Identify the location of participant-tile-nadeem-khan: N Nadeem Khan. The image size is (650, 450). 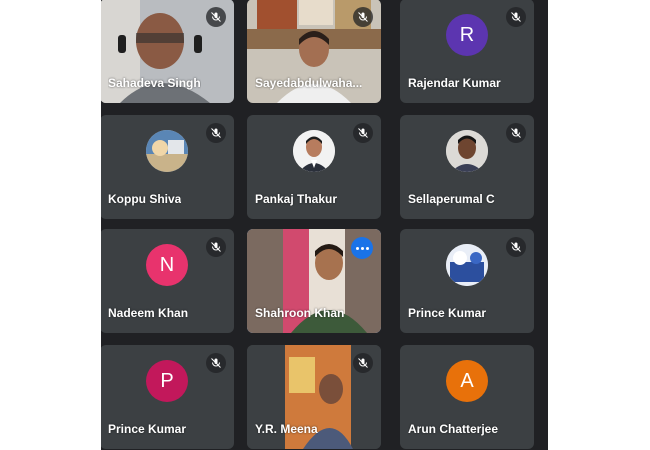
(167, 281).